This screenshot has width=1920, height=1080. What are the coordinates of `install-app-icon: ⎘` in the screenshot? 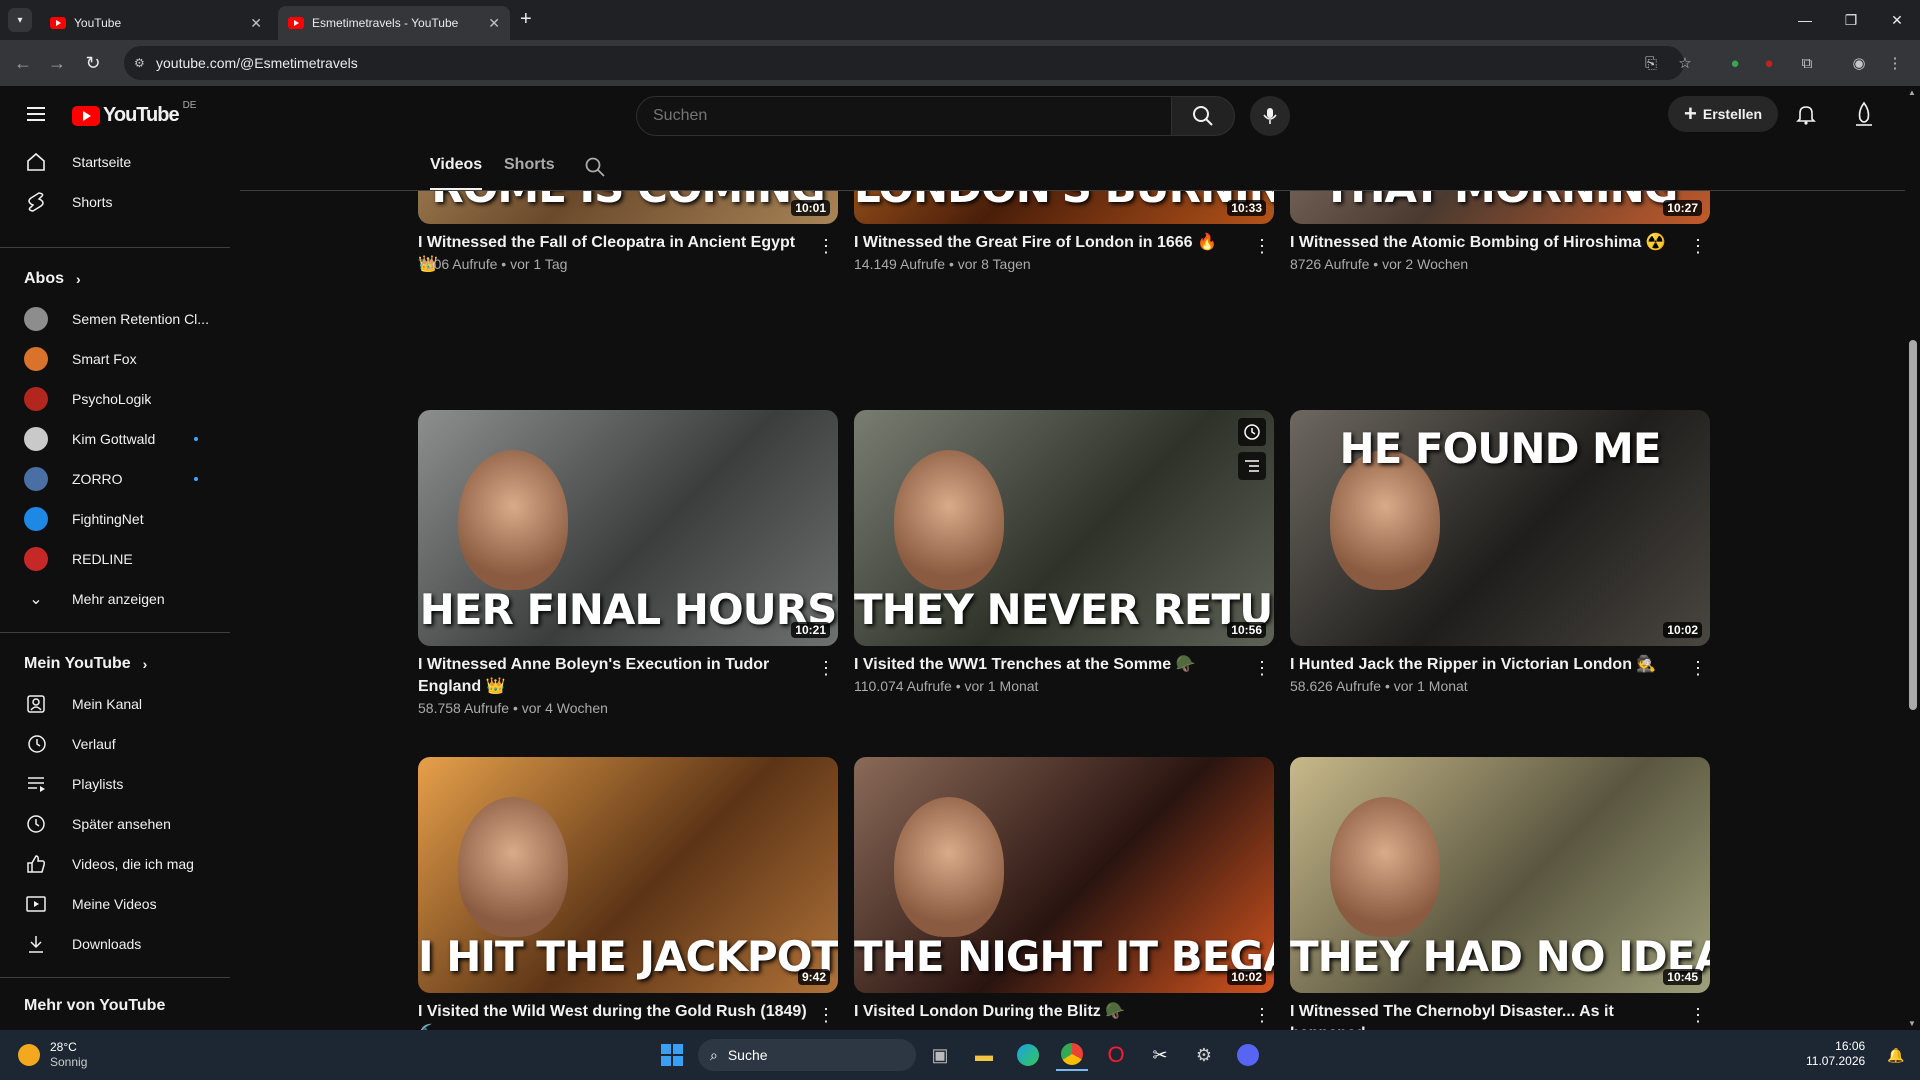 It's located at (1651, 63).